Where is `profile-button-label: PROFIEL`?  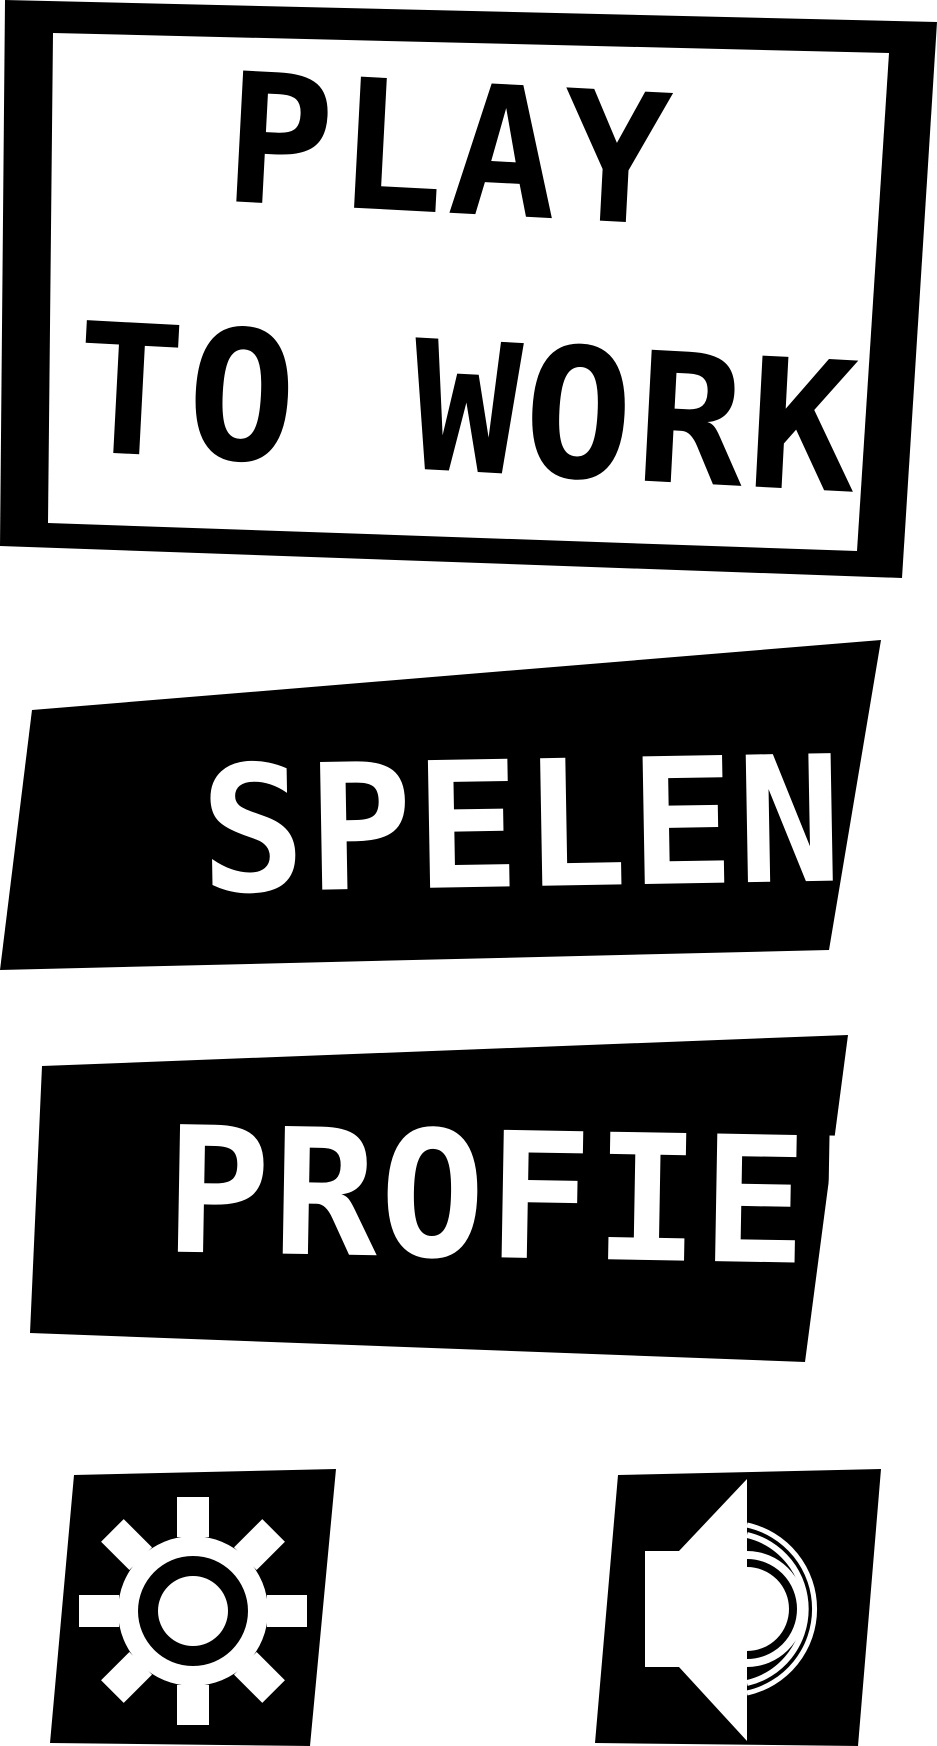
profile-button-label: PROFIEL is located at coordinates (541, 1198).